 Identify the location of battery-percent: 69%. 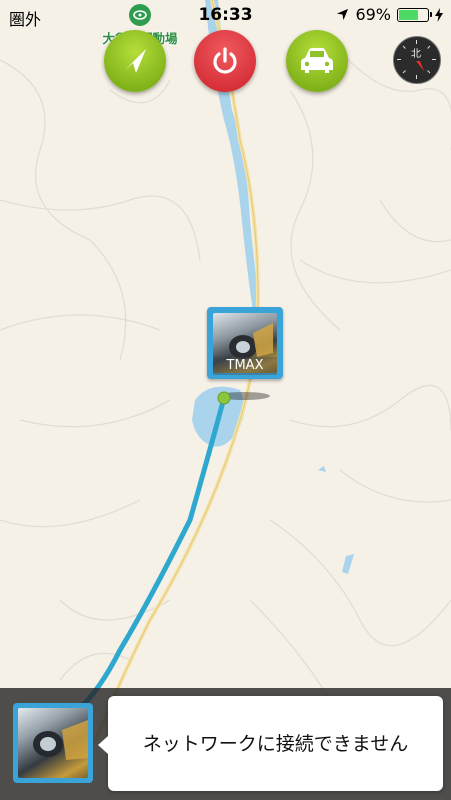
(373, 14).